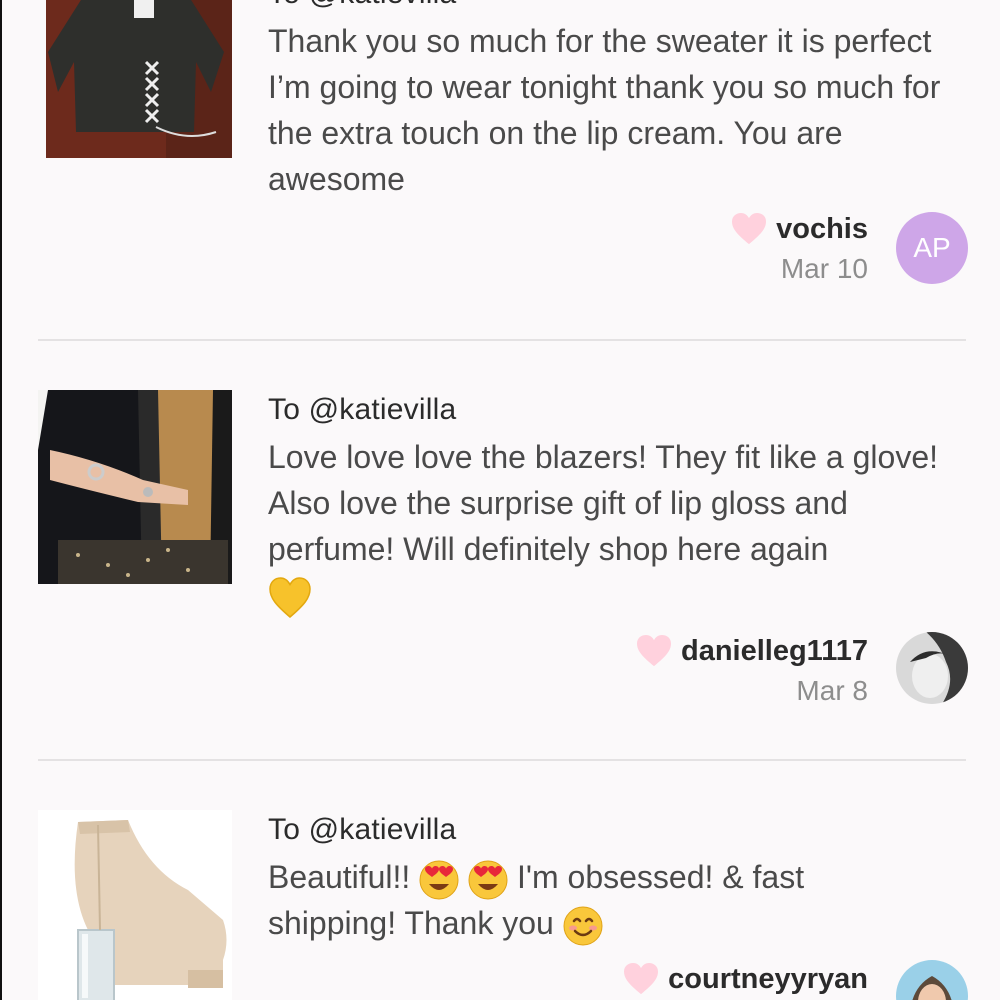  What do you see at coordinates (135, 905) in the screenshot?
I see `bootie-photo` at bounding box center [135, 905].